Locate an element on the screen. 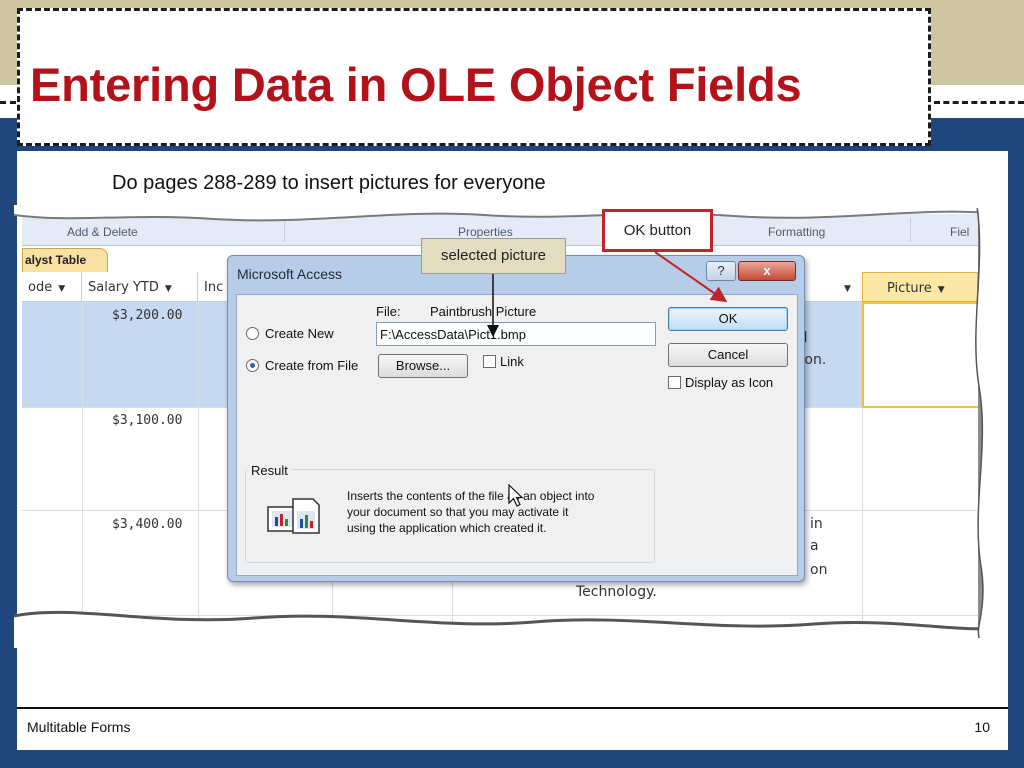 This screenshot has width=1024, height=768. column-label: ode is located at coordinates (40, 287).